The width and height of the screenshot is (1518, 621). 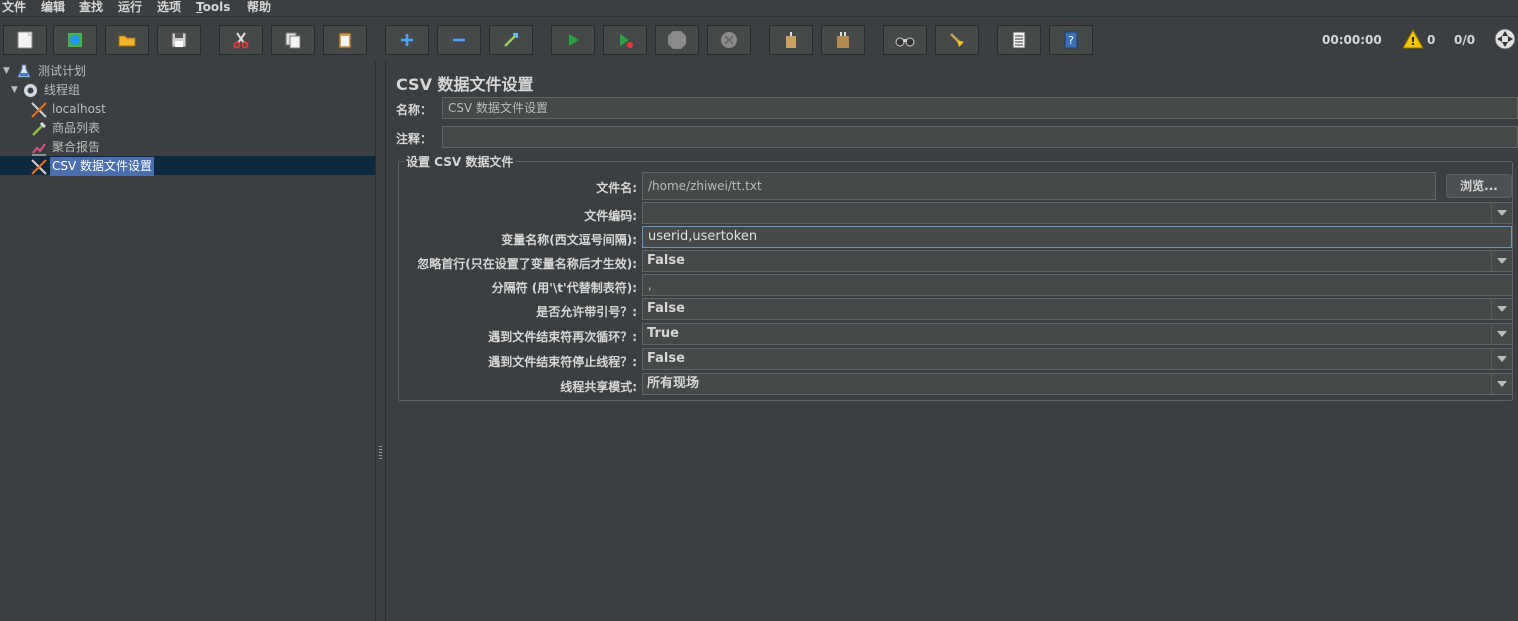 I want to click on split-pane-divider, so click(x=381, y=341).